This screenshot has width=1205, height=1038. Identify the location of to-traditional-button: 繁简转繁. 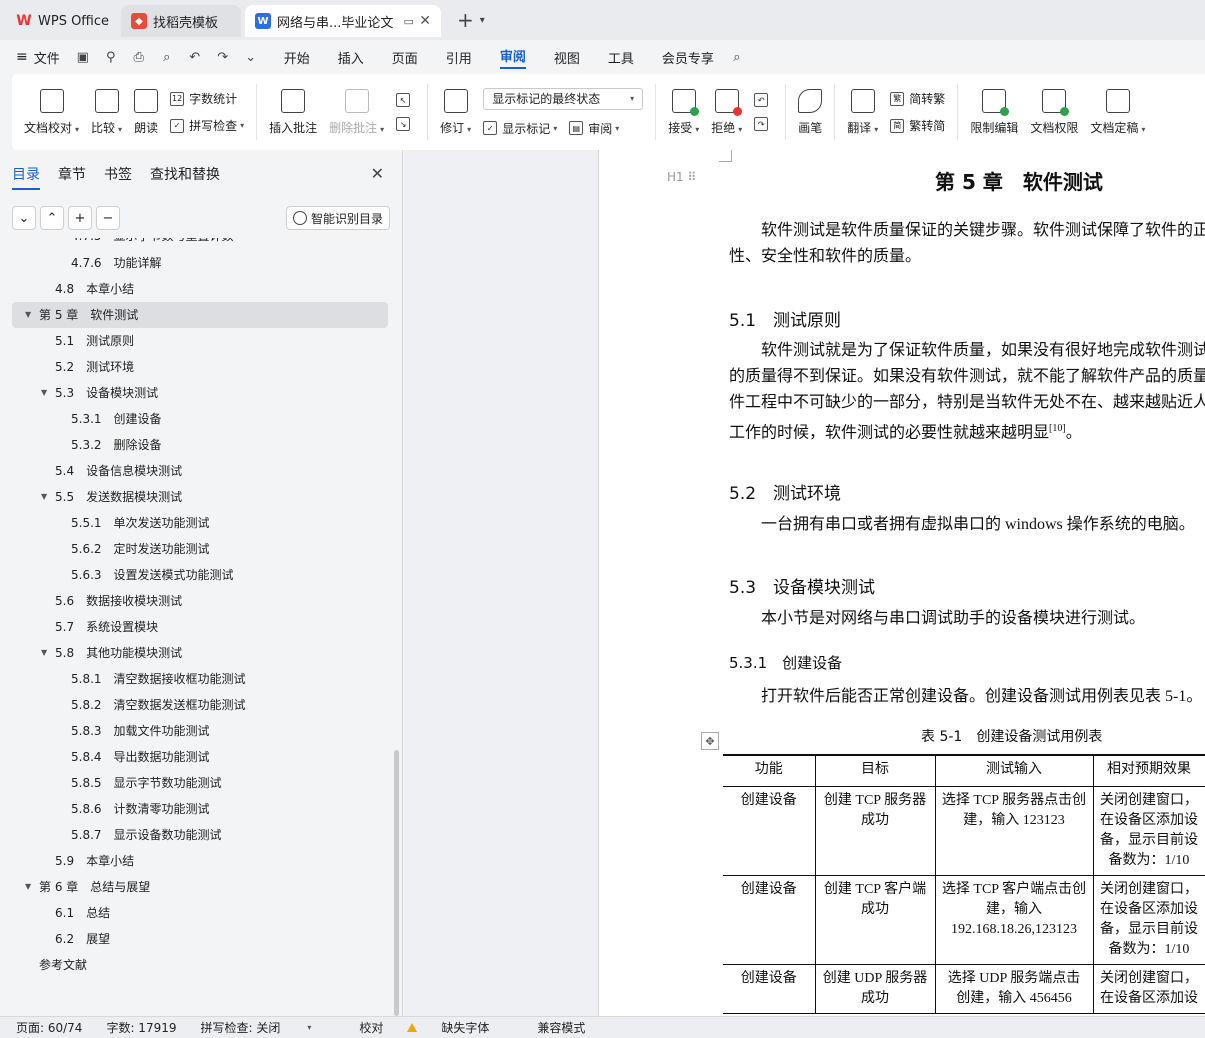
(917, 98).